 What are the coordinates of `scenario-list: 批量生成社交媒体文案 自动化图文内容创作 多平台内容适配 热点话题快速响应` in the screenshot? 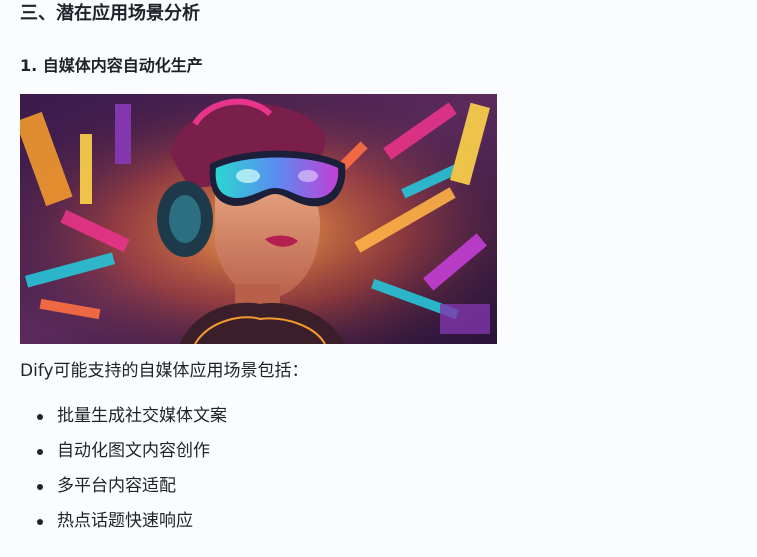 It's located at (123, 473).